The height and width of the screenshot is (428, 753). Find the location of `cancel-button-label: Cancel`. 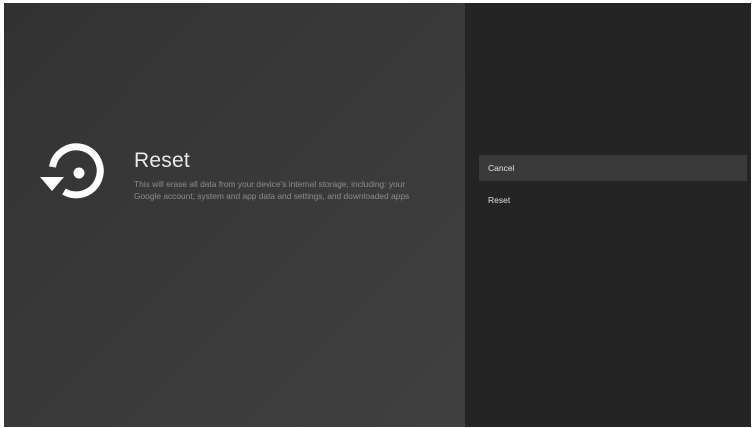

cancel-button-label: Cancel is located at coordinates (501, 168).